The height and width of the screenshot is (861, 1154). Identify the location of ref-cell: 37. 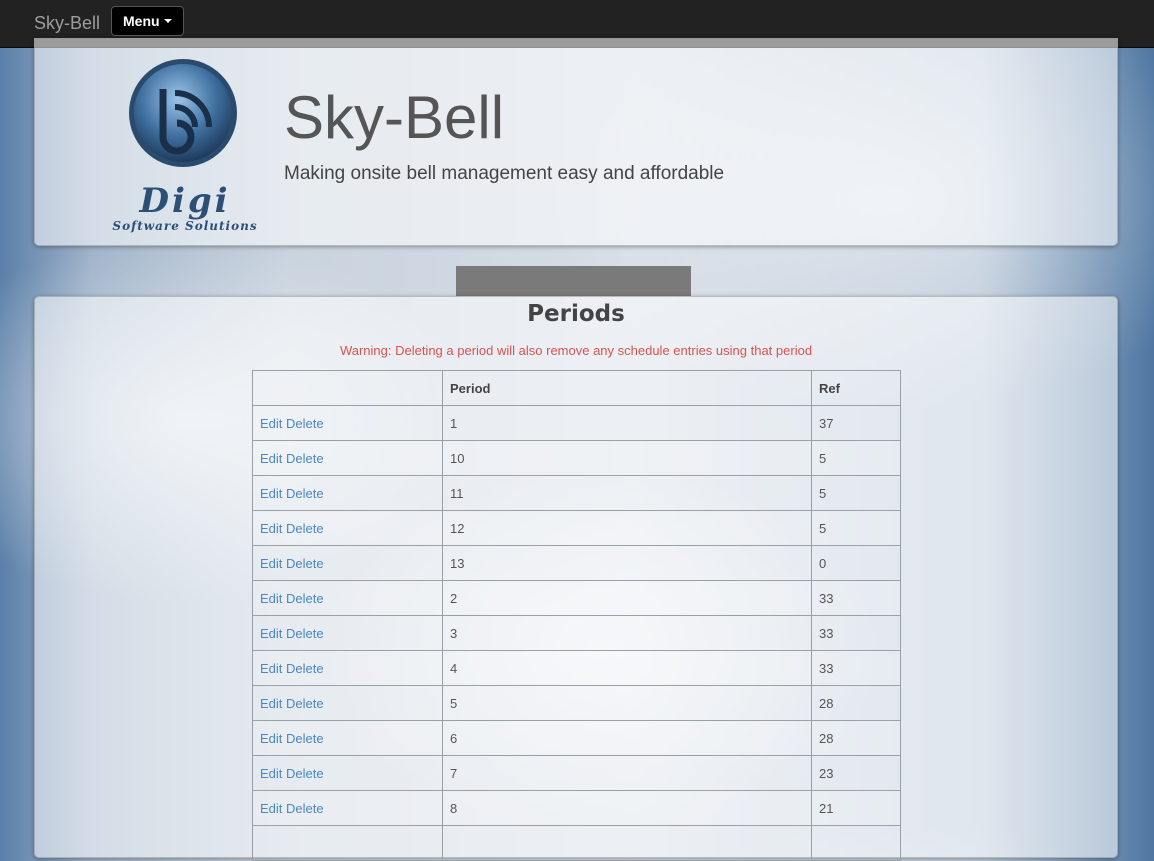
(856, 423).